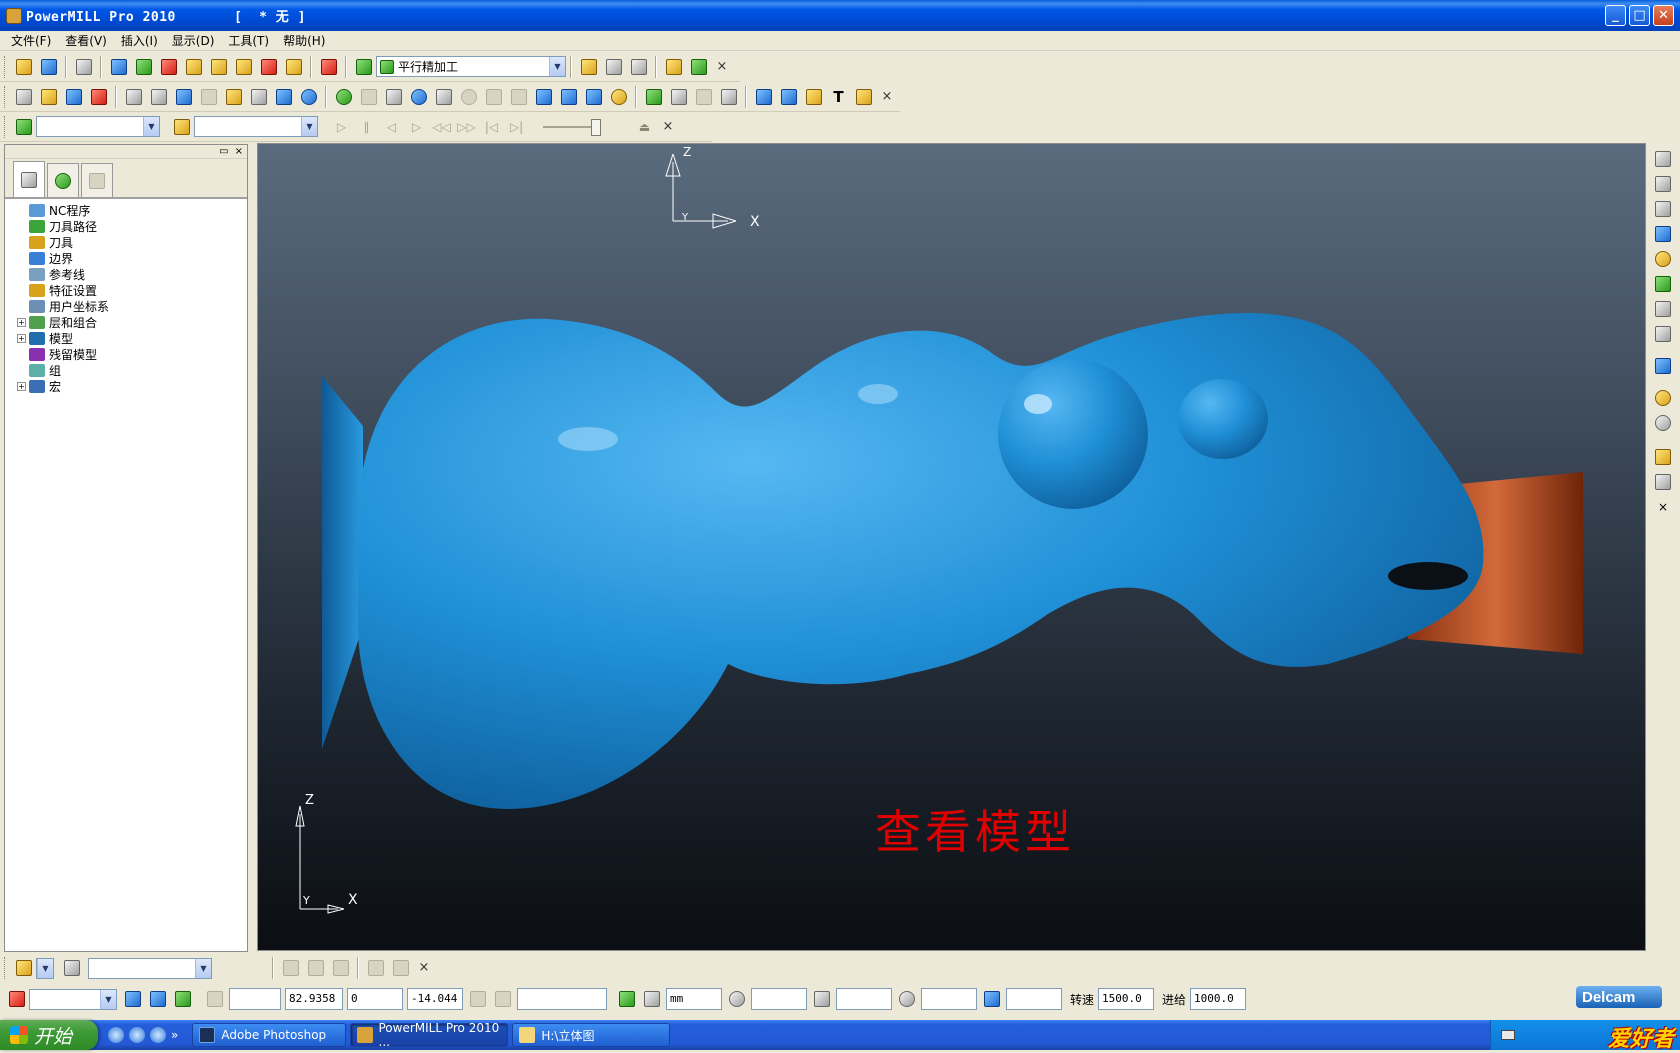 This screenshot has height=1053, width=1680. I want to click on eject-button: ⏏, so click(644, 126).